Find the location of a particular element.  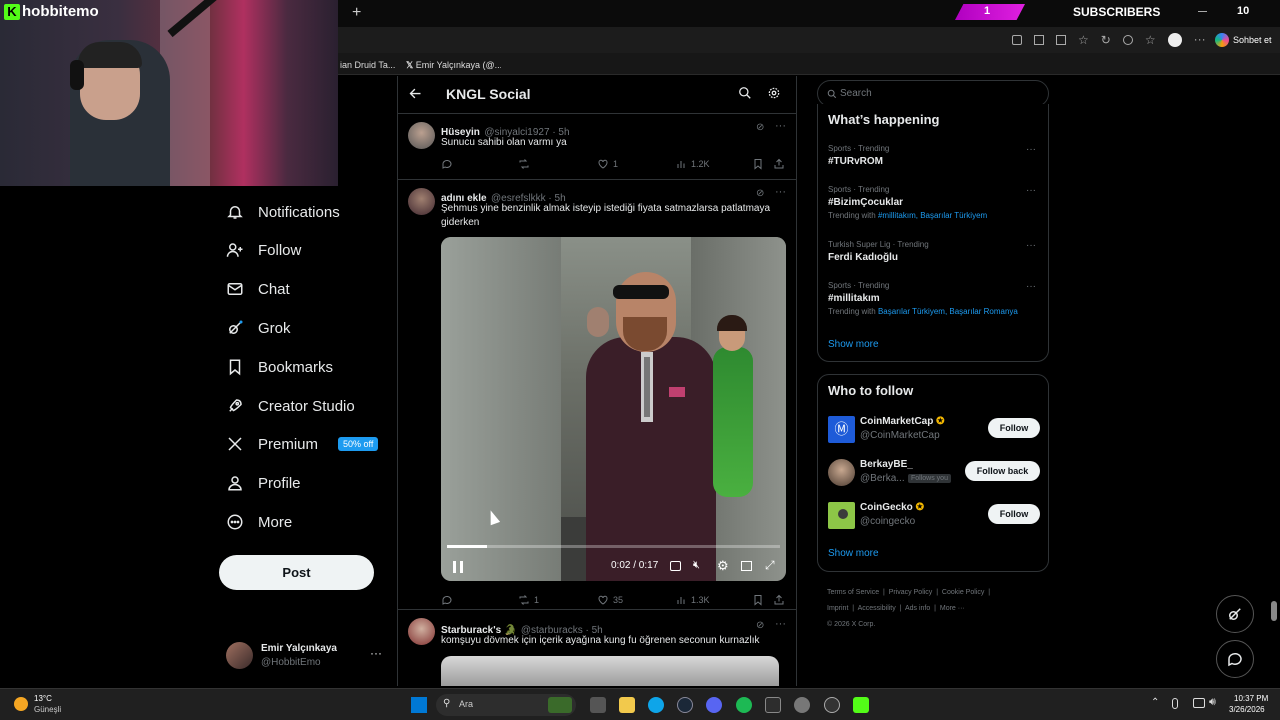

menu-dots-icon: ··· is located at coordinates (1200, 40).